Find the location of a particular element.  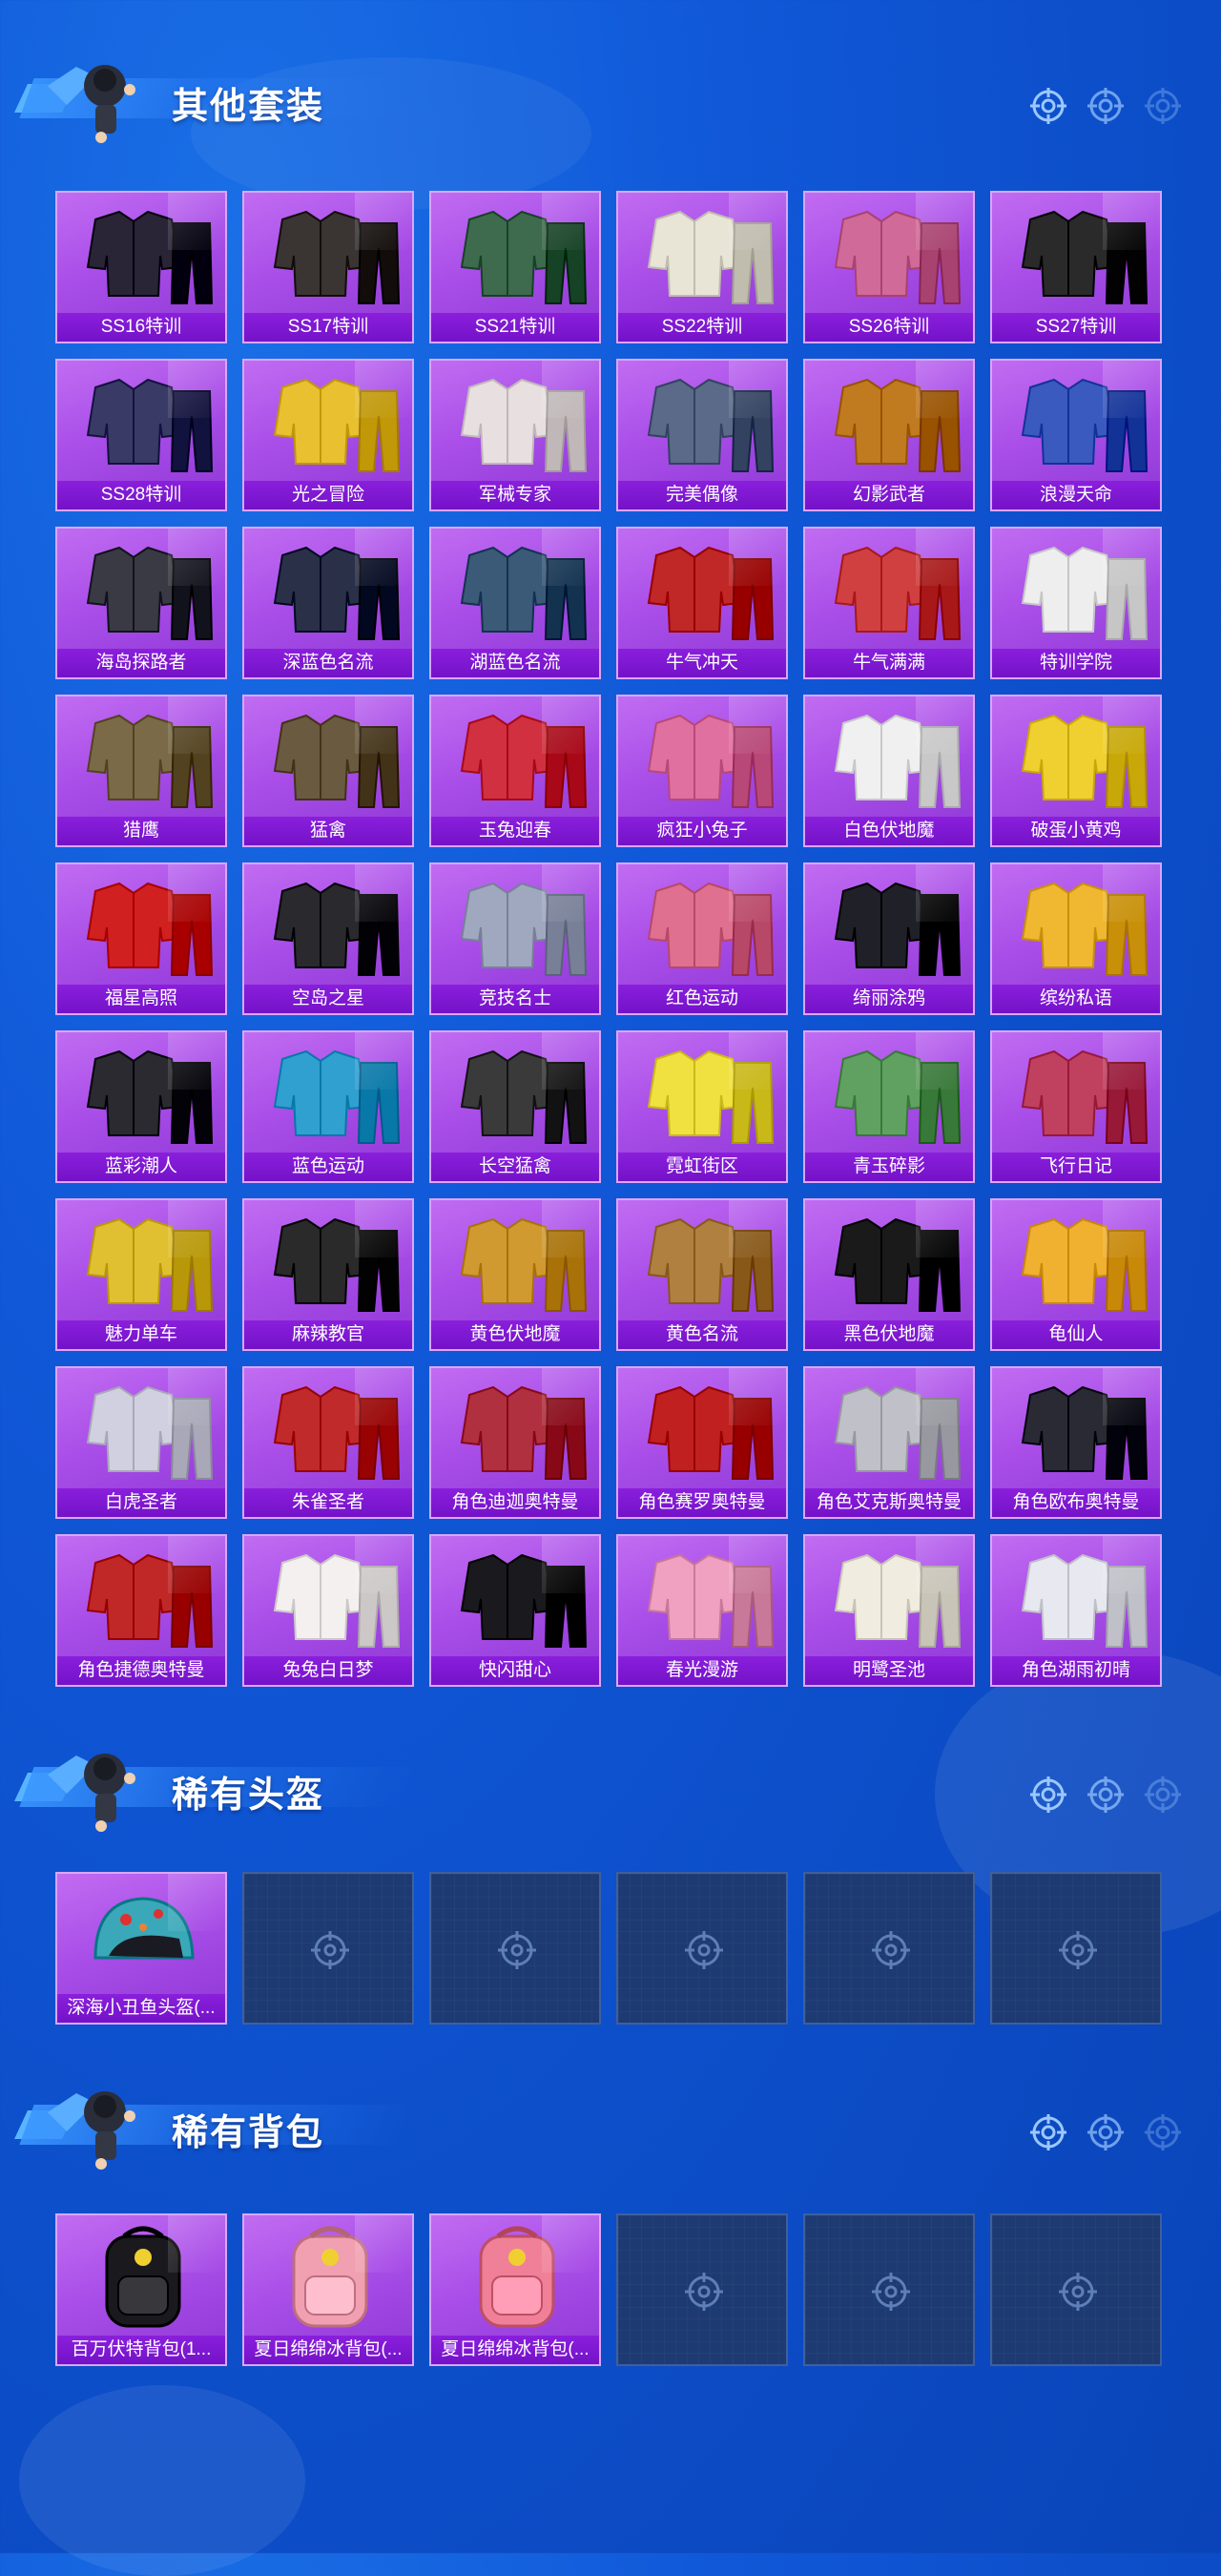

item-card: 湖蓝色名流 is located at coordinates (515, 603).